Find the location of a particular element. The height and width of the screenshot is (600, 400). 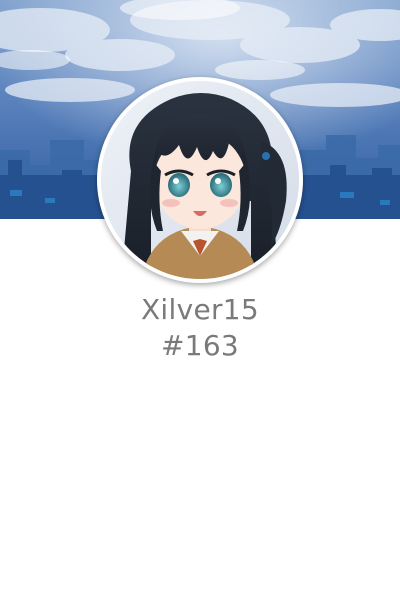

username: Xilver15 is located at coordinates (200, 309).